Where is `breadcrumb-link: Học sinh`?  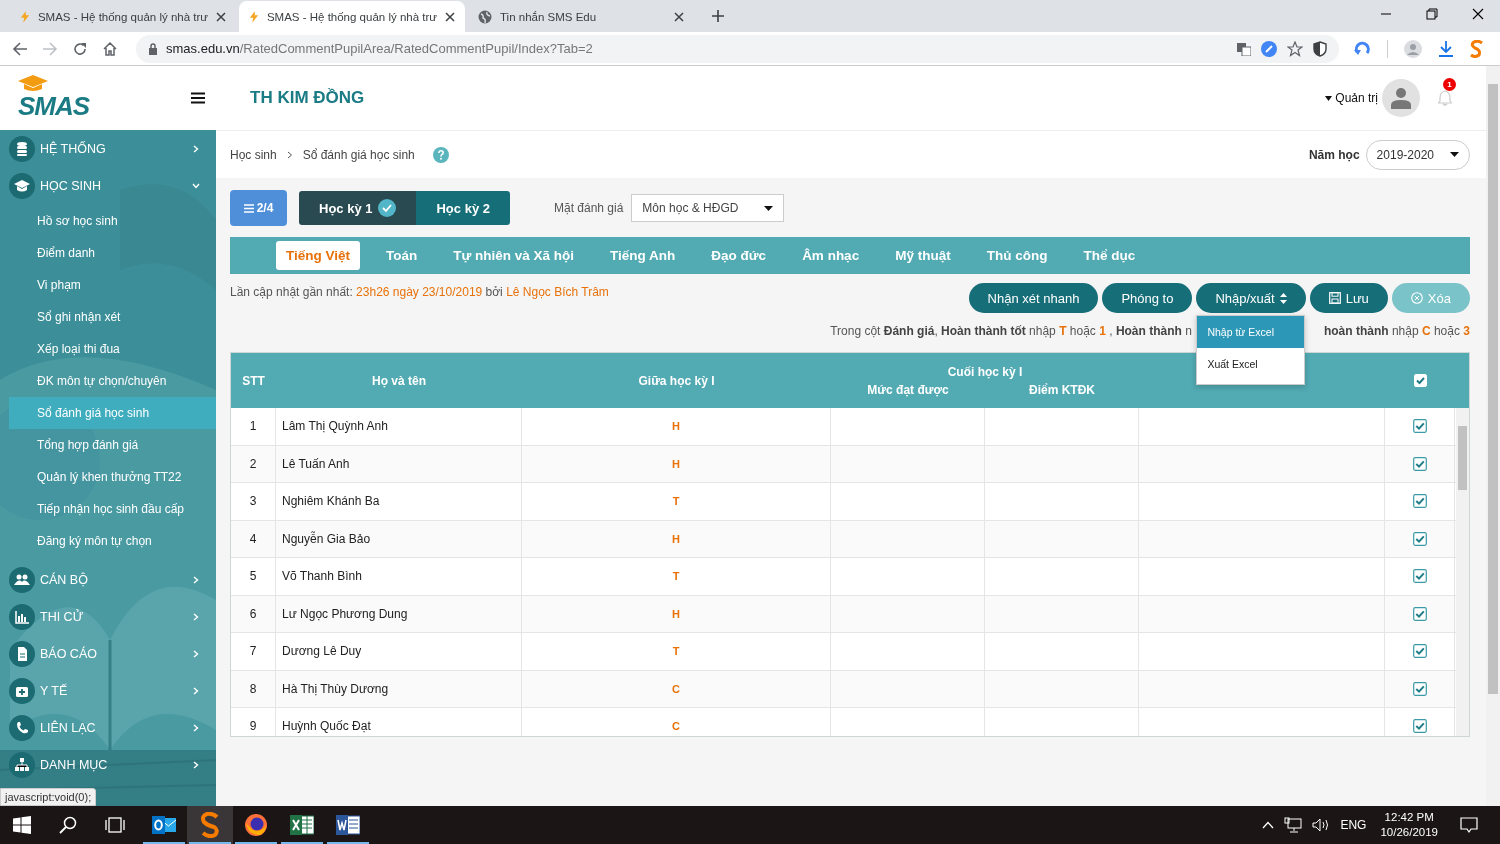
breadcrumb-link: Học sinh is located at coordinates (253, 154).